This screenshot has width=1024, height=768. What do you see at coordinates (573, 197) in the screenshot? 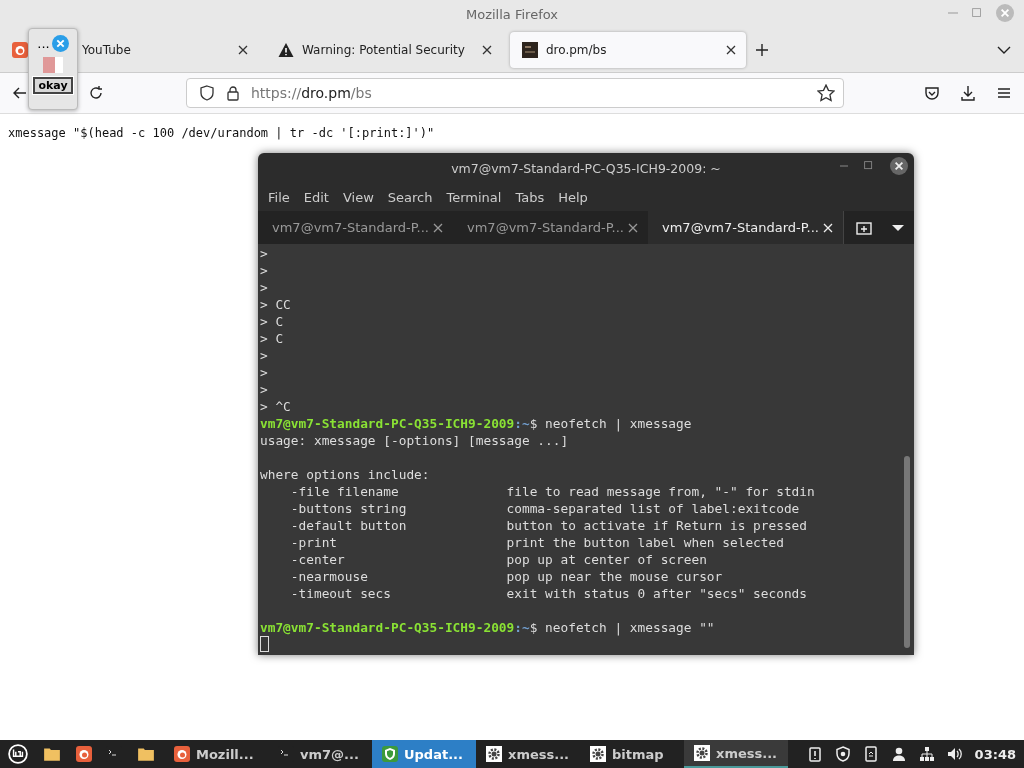
I see `menu-item: Help` at bounding box center [573, 197].